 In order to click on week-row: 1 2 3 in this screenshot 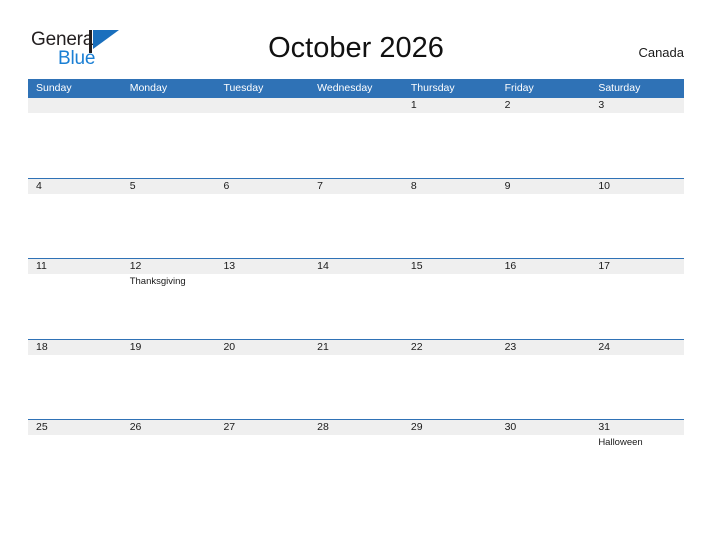, I will do `click(356, 137)`.